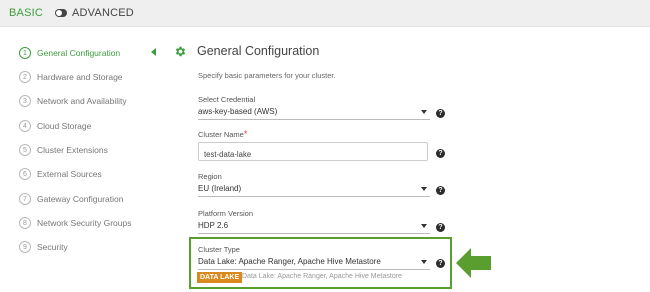 This screenshot has width=650, height=292. I want to click on step-hardware-and-storage: 2 Hardware and Storage, so click(71, 77).